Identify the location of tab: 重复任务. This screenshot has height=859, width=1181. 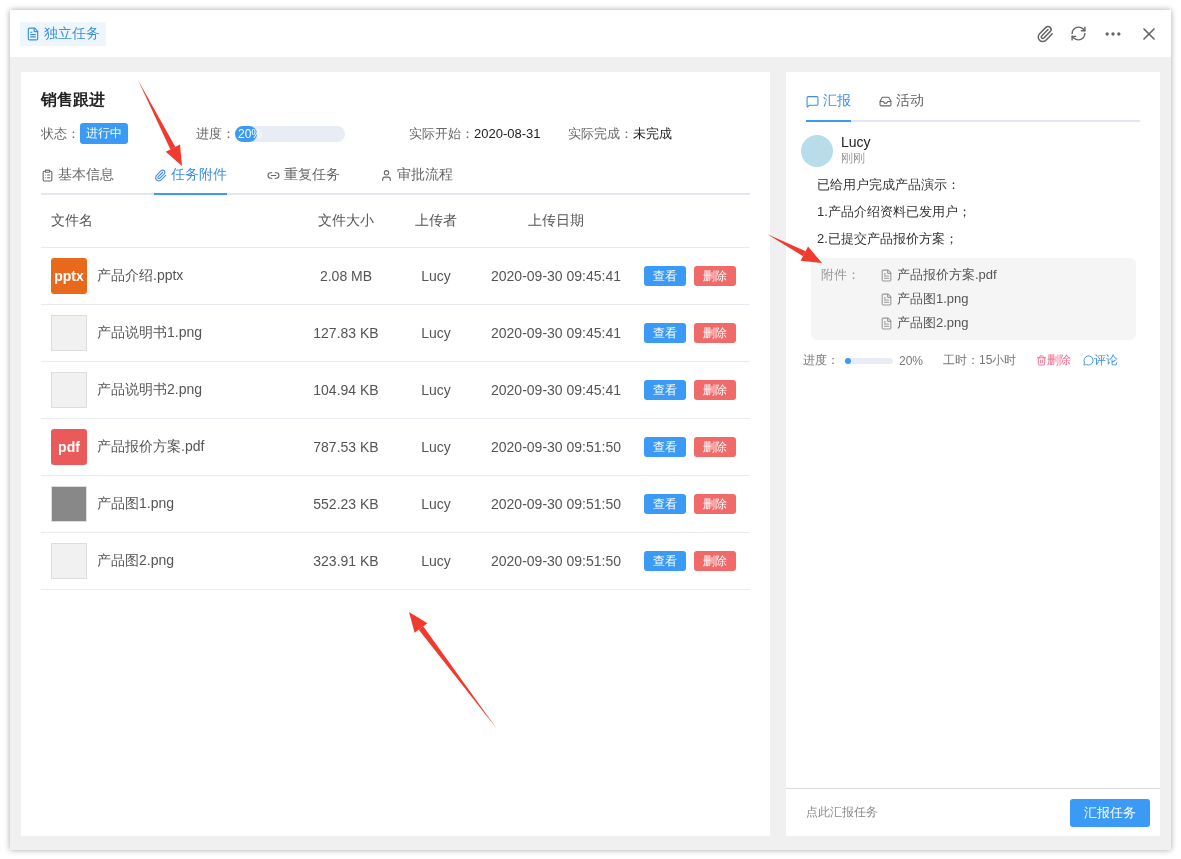
(303, 180).